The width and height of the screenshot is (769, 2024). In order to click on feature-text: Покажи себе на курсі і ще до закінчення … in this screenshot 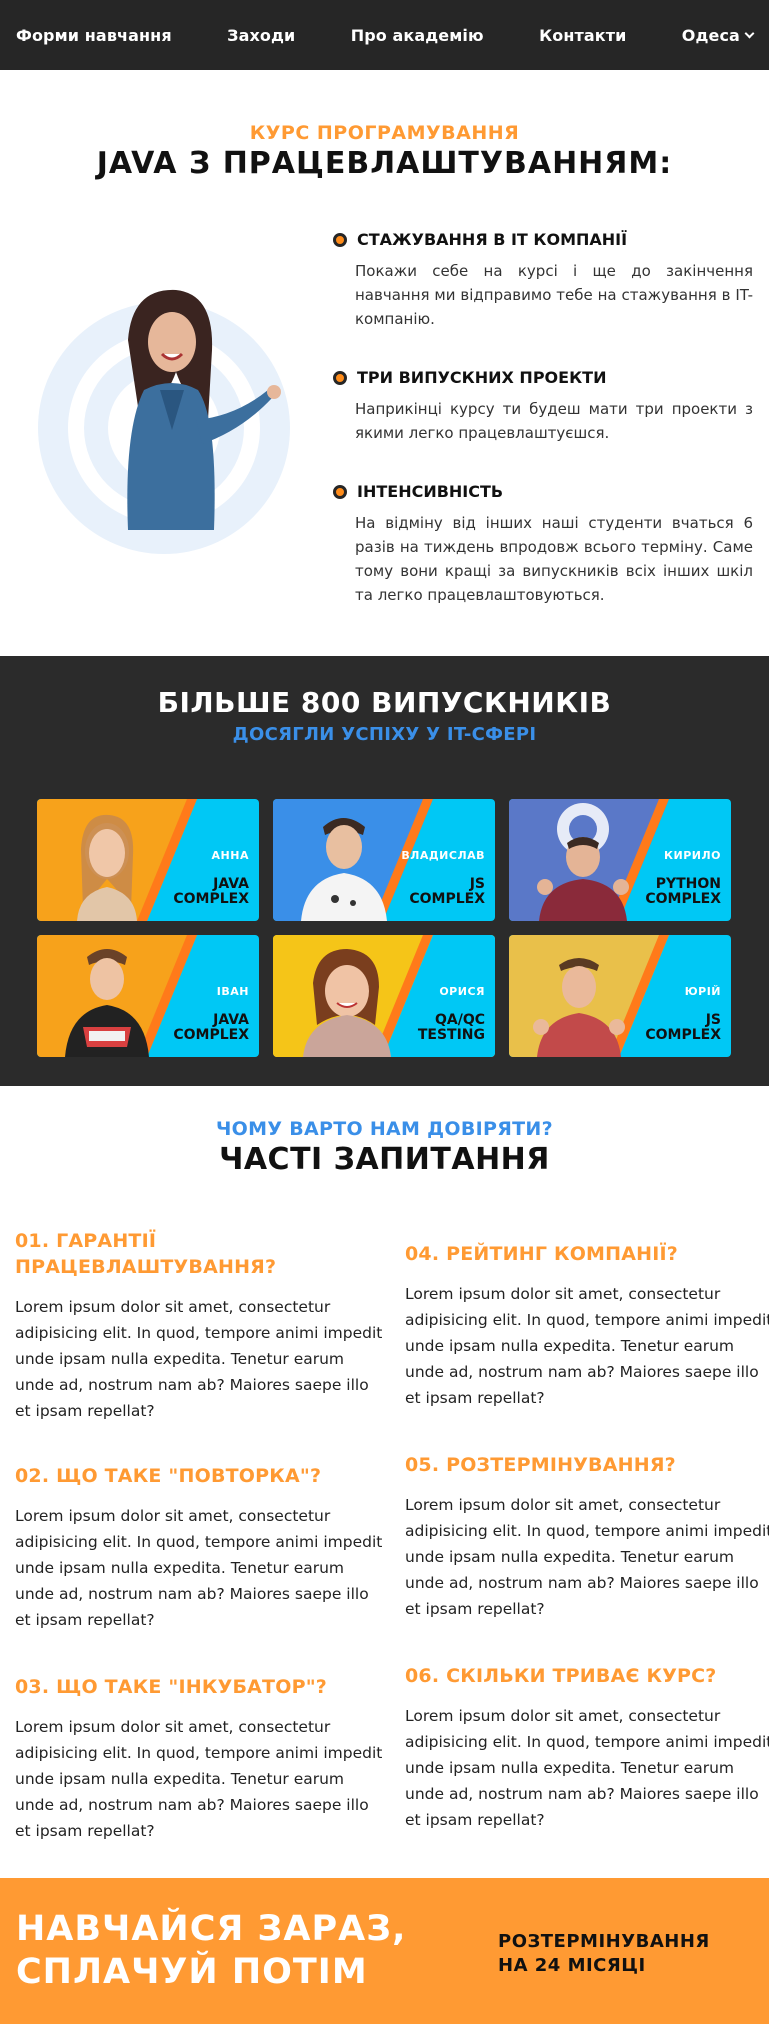, I will do `click(554, 295)`.